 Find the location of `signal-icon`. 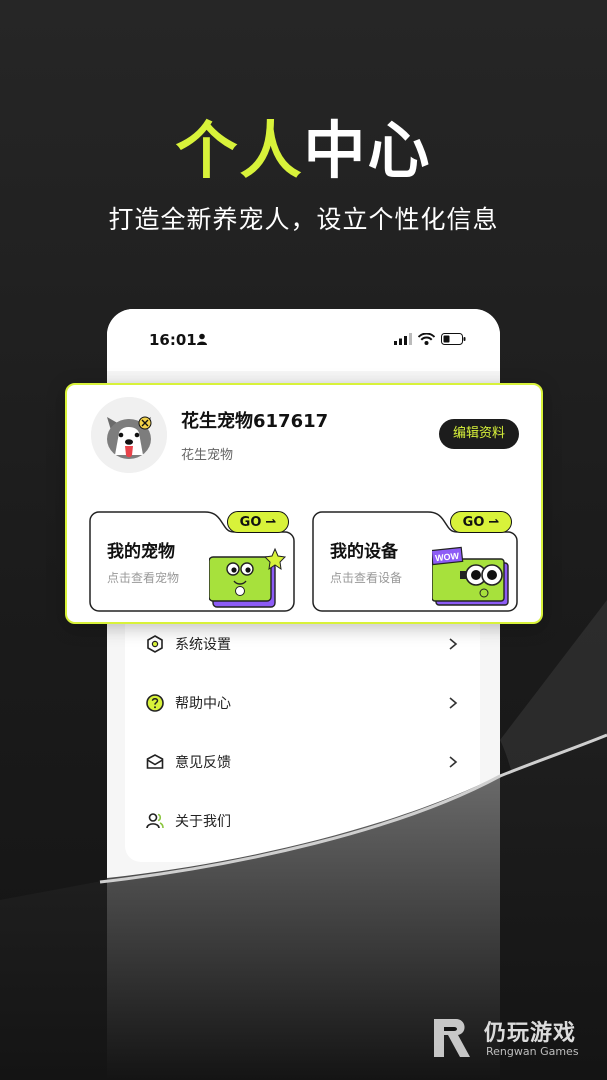

signal-icon is located at coordinates (403, 339).